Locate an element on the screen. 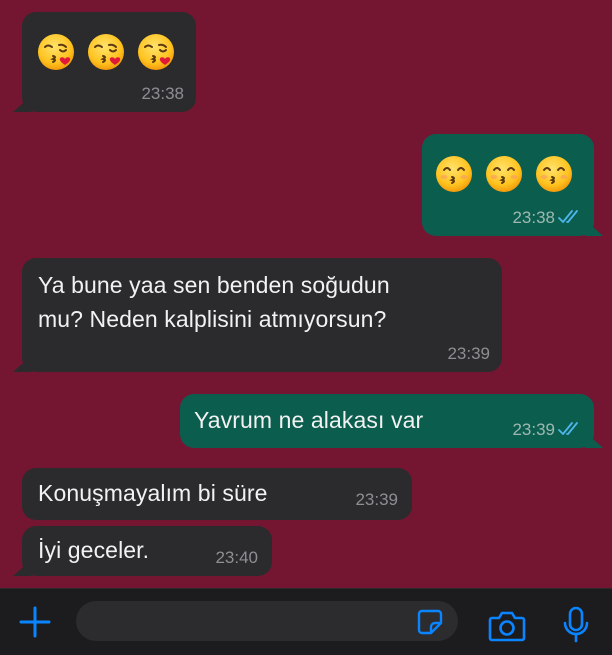 Image resolution: width=612 pixels, height=655 pixels. sticker-icon is located at coordinates (430, 622).